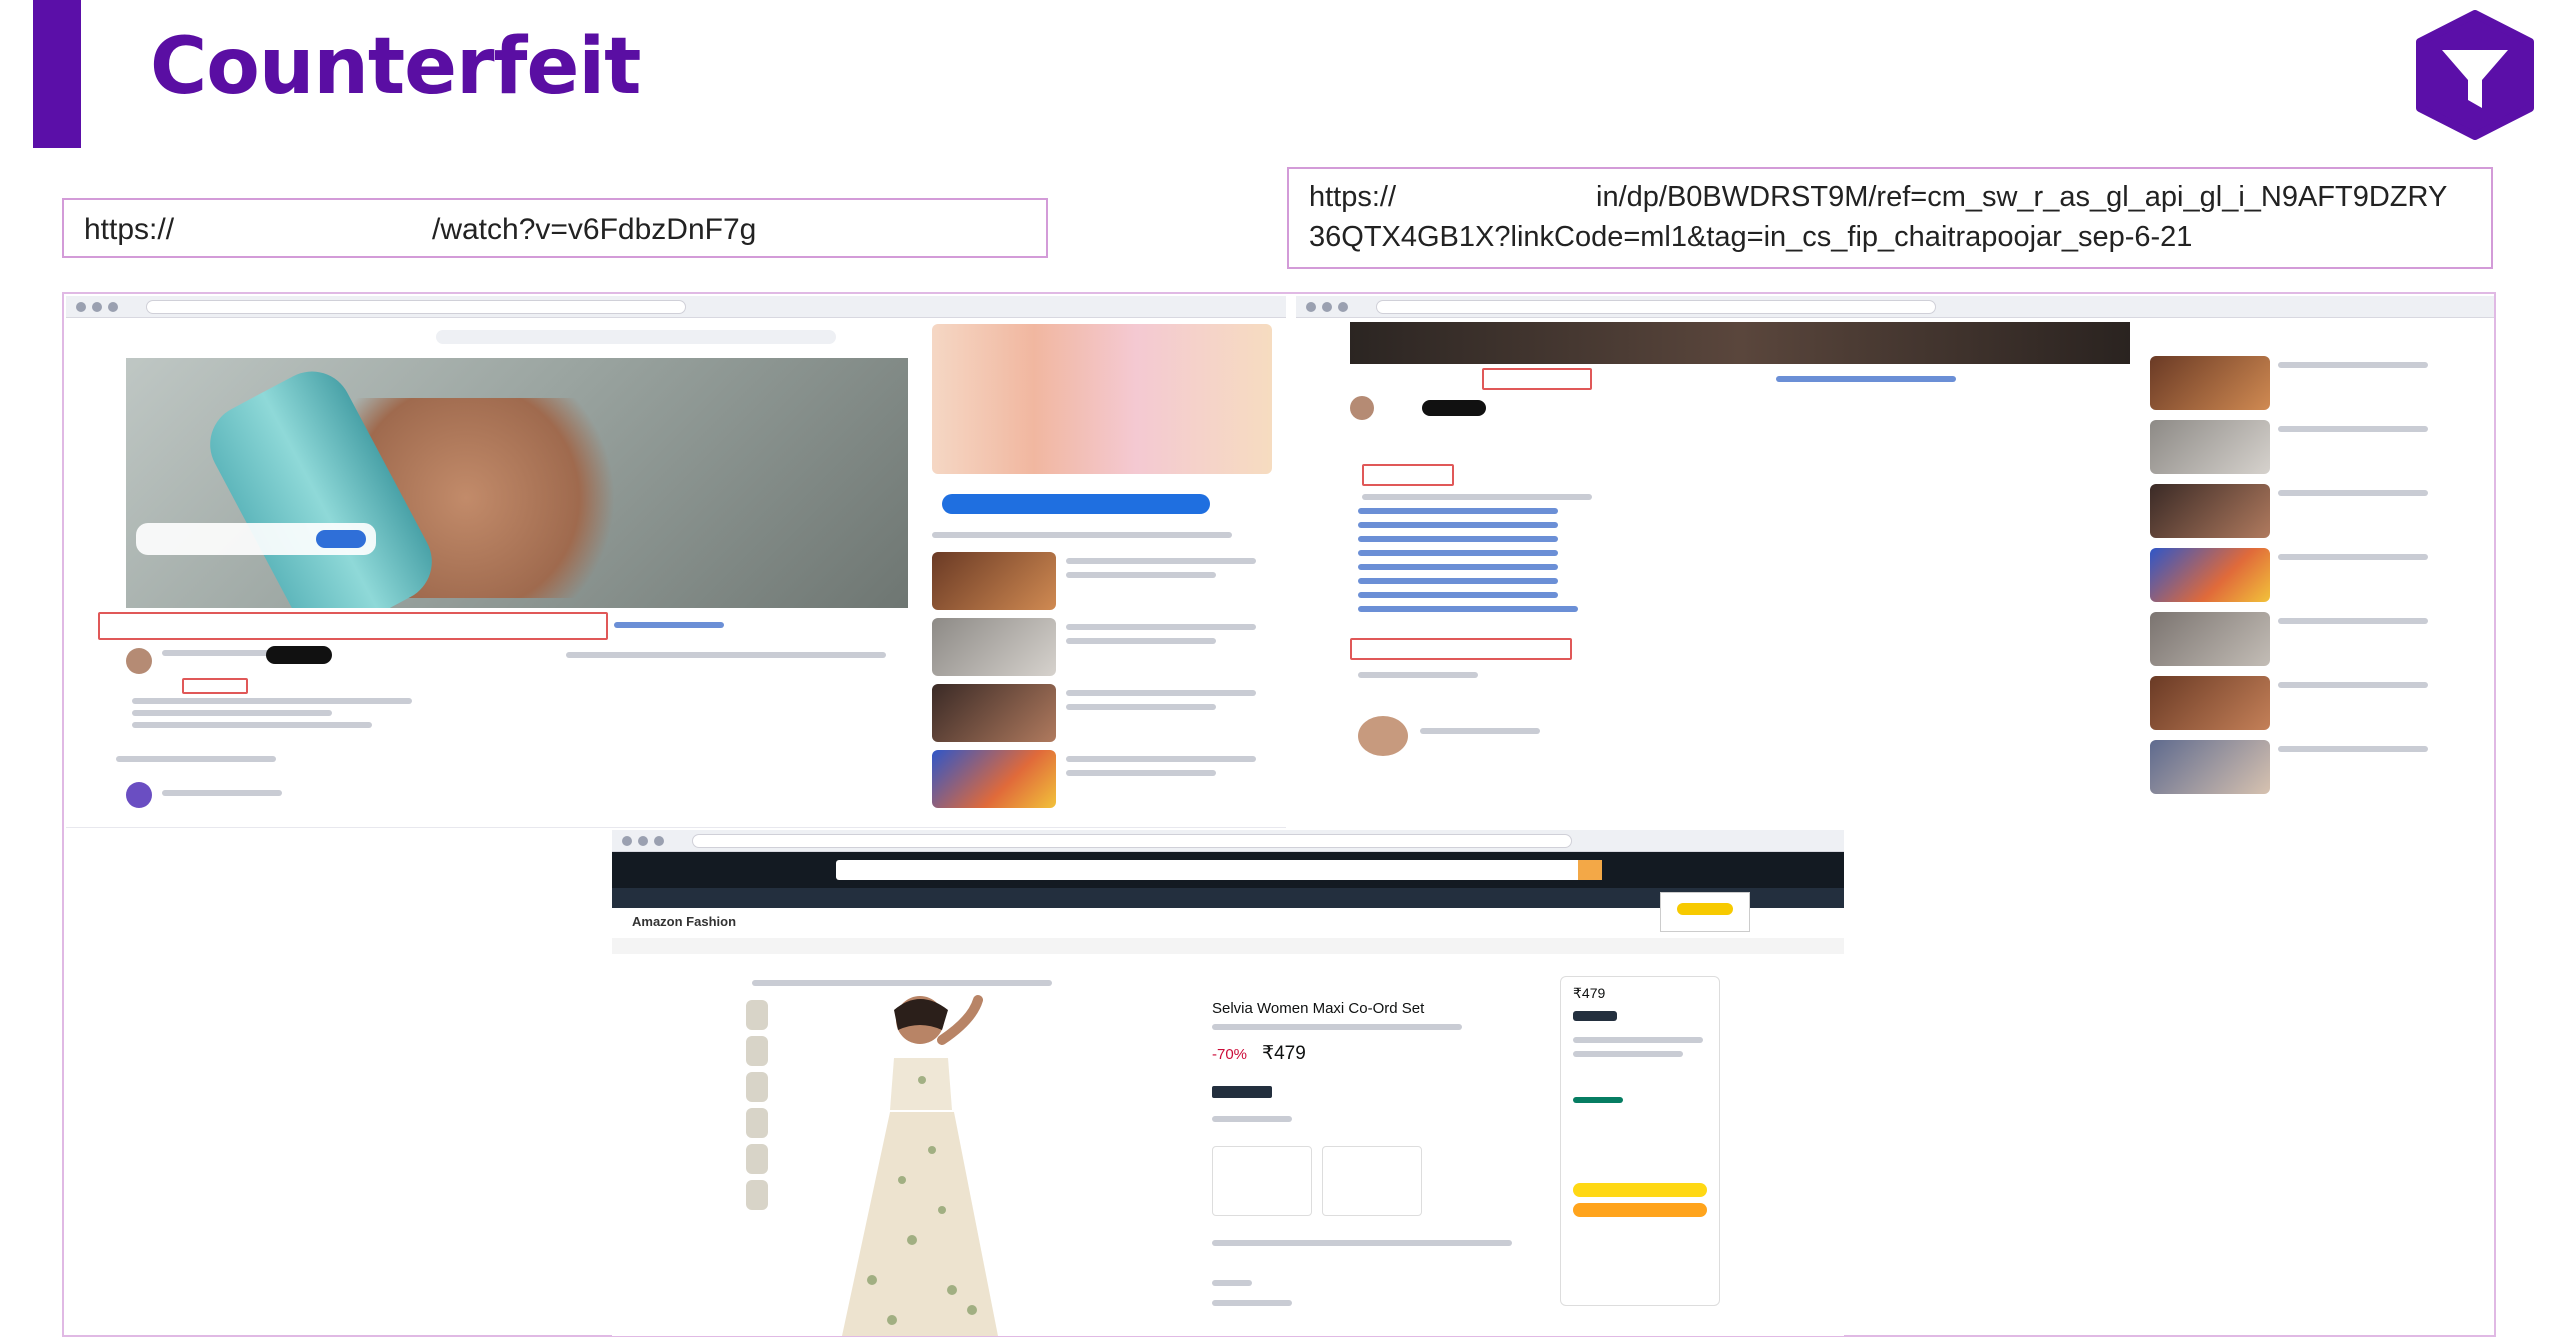 The height and width of the screenshot is (1342, 2560). Describe the element at coordinates (594, 229) in the screenshot. I see `video-url-path: /watch?v=v6FdbzDnF7g` at that location.